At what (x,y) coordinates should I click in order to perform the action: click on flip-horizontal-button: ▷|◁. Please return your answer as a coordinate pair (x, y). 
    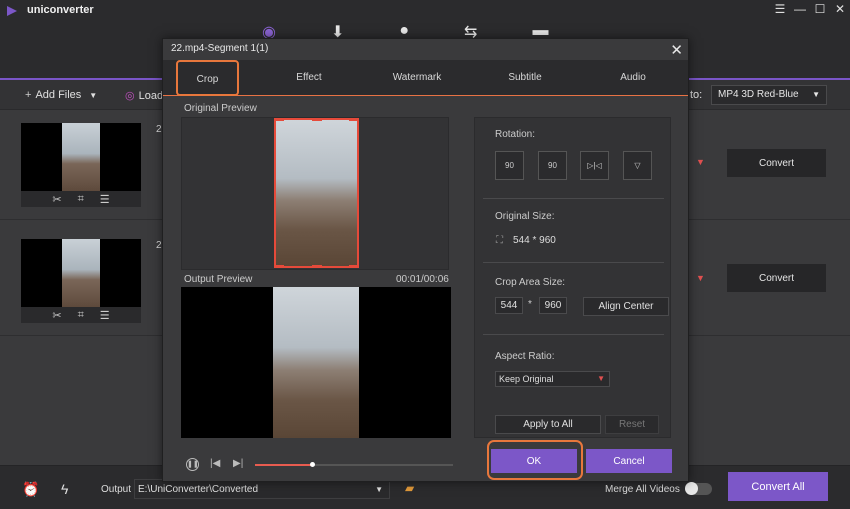
    Looking at the image, I should click on (594, 165).